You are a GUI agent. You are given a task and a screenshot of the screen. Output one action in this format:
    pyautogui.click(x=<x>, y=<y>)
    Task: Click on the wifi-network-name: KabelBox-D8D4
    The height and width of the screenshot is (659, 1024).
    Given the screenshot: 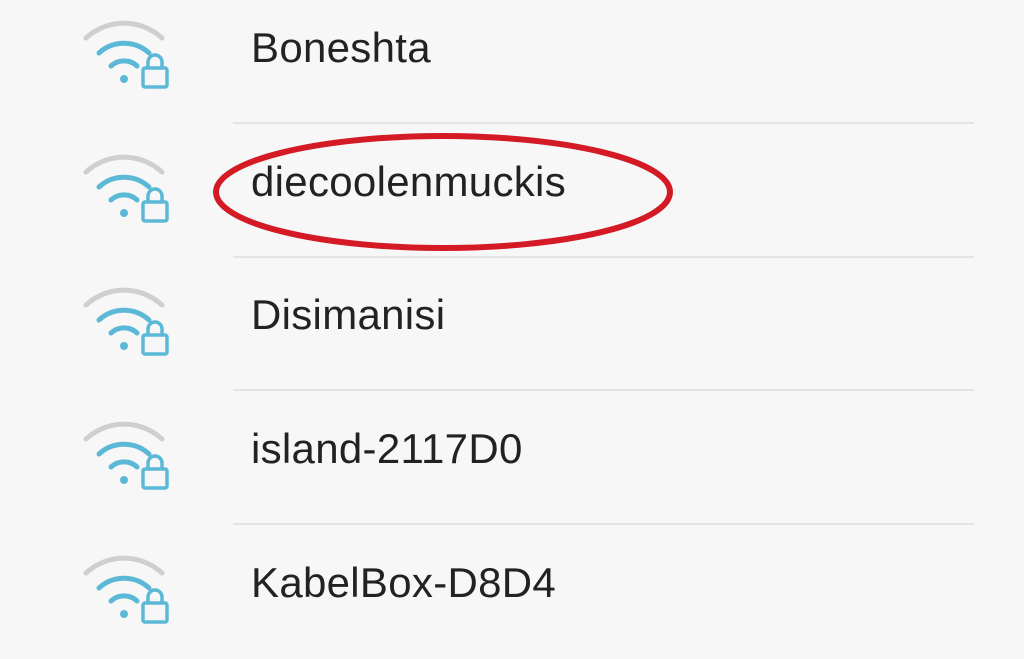 What is the action you would take?
    pyautogui.click(x=404, y=582)
    